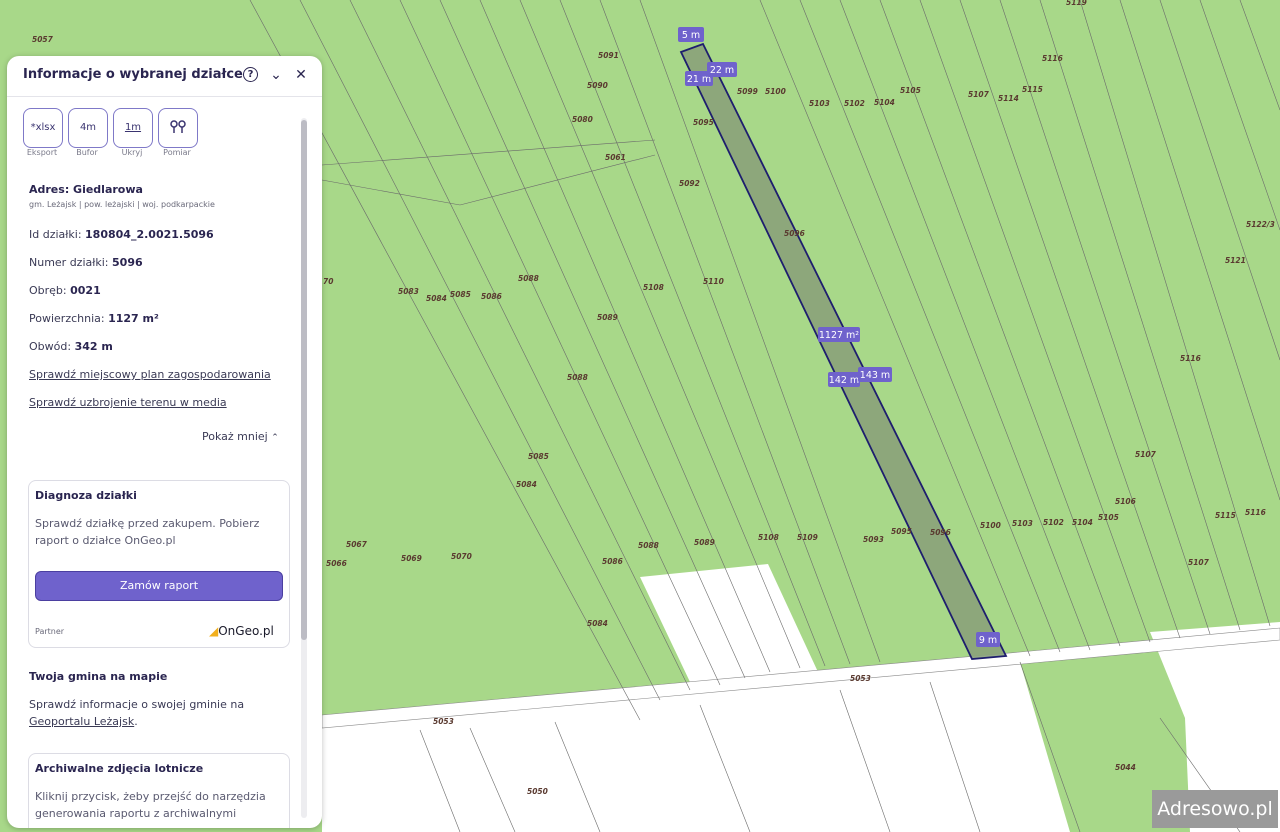 Image resolution: width=1280 pixels, height=832 pixels. What do you see at coordinates (1008, 98) in the screenshot?
I see `parcel-label: 5114` at bounding box center [1008, 98].